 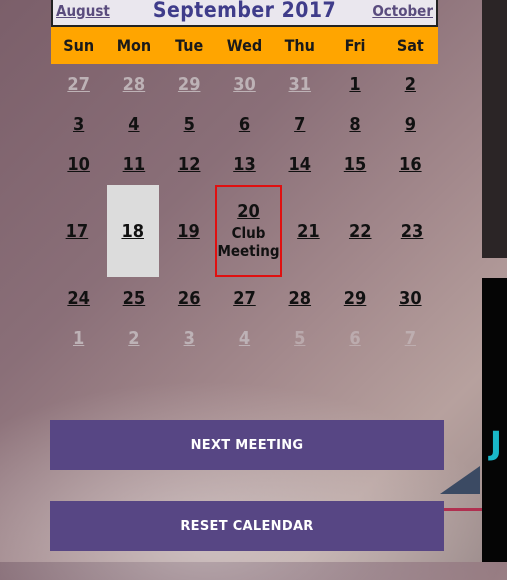 I want to click on calendar-week: 27 28 29 30 31 1 2, so click(x=244, y=84).